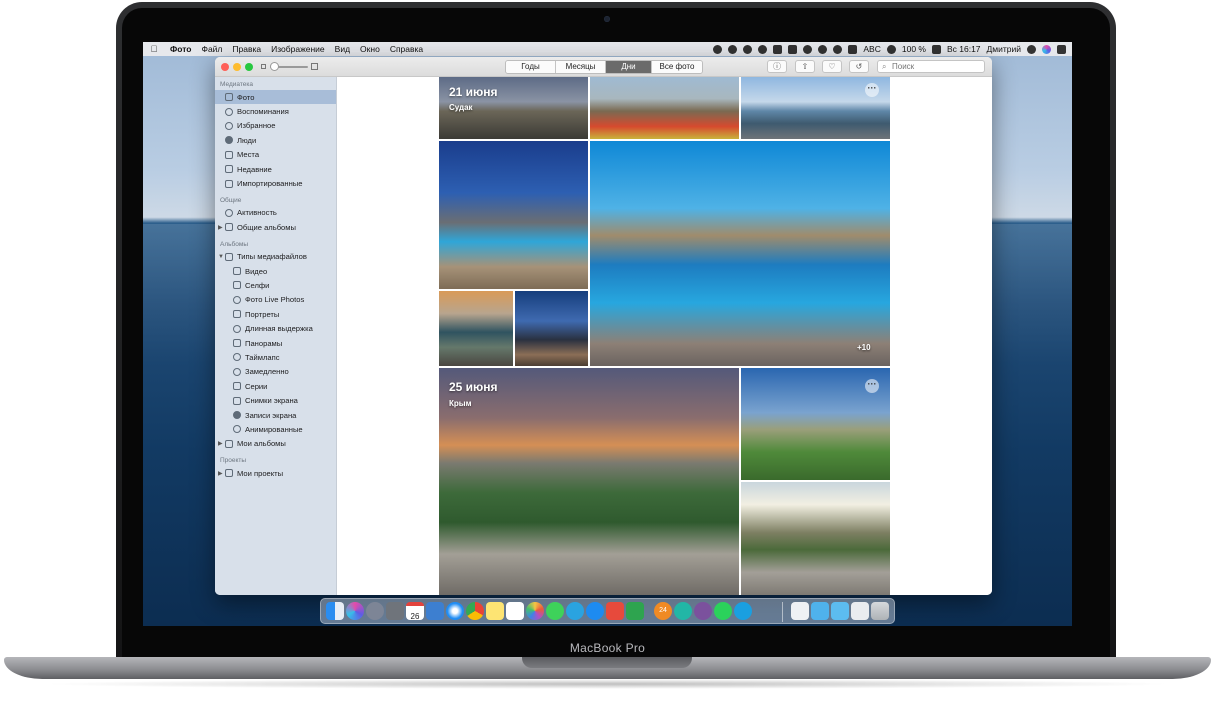  Describe the element at coordinates (1061, 49) in the screenshot. I see `notification-center-icon` at that location.